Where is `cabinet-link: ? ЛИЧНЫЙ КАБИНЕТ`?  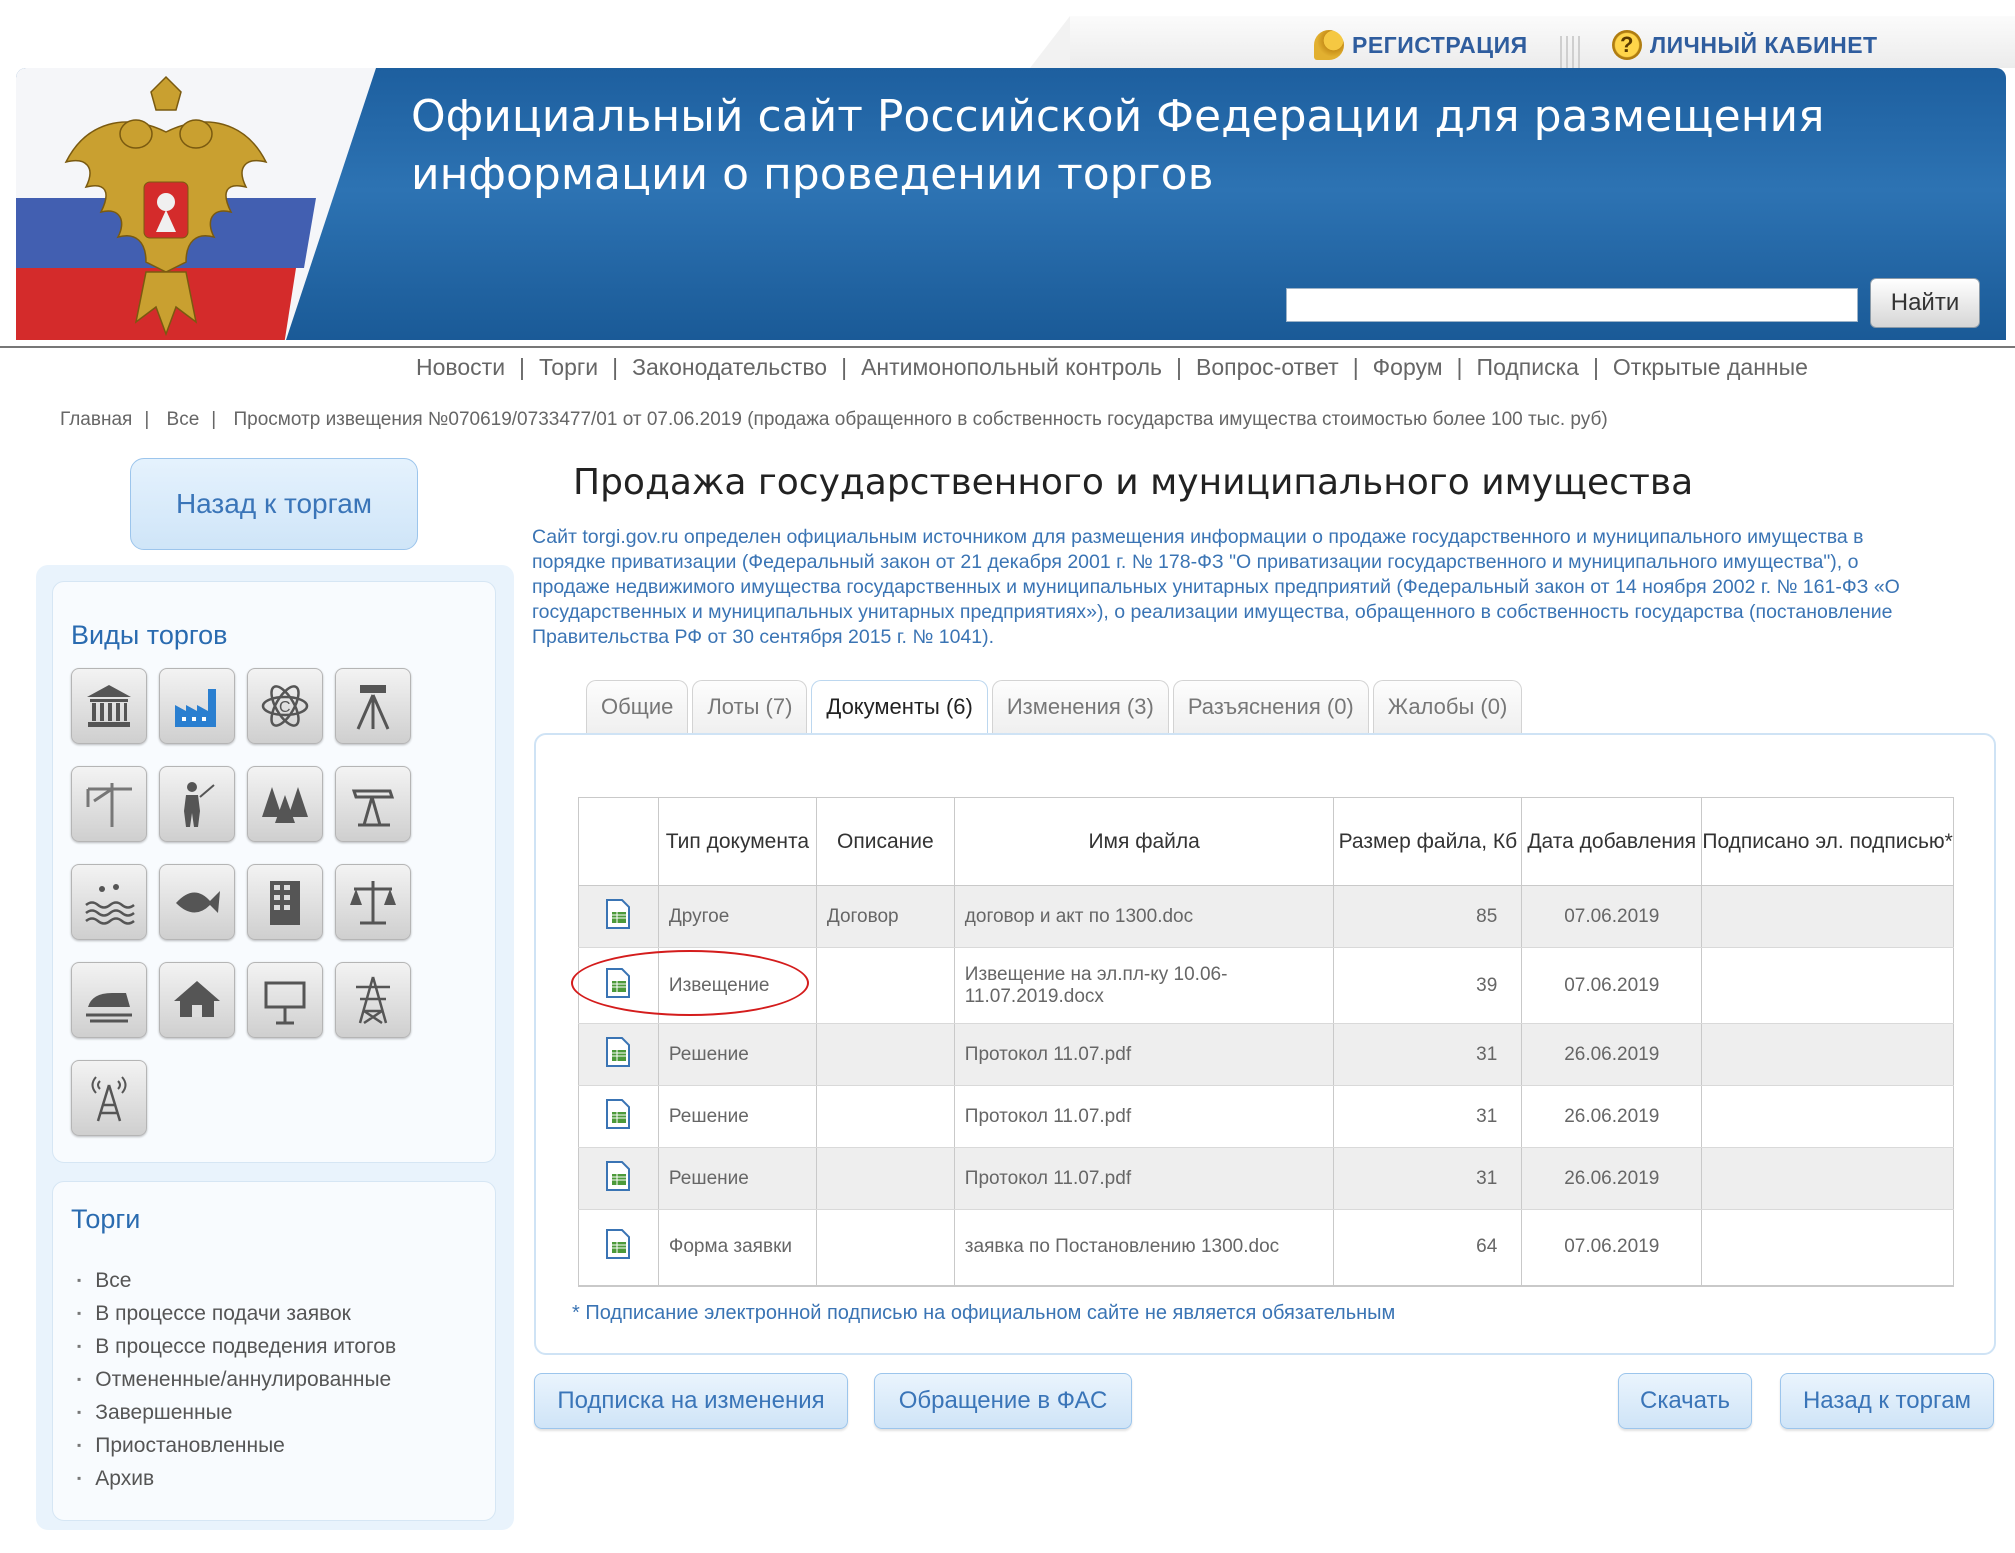
cabinet-link: ? ЛИЧНЫЙ КАБИНЕТ is located at coordinates (1745, 45).